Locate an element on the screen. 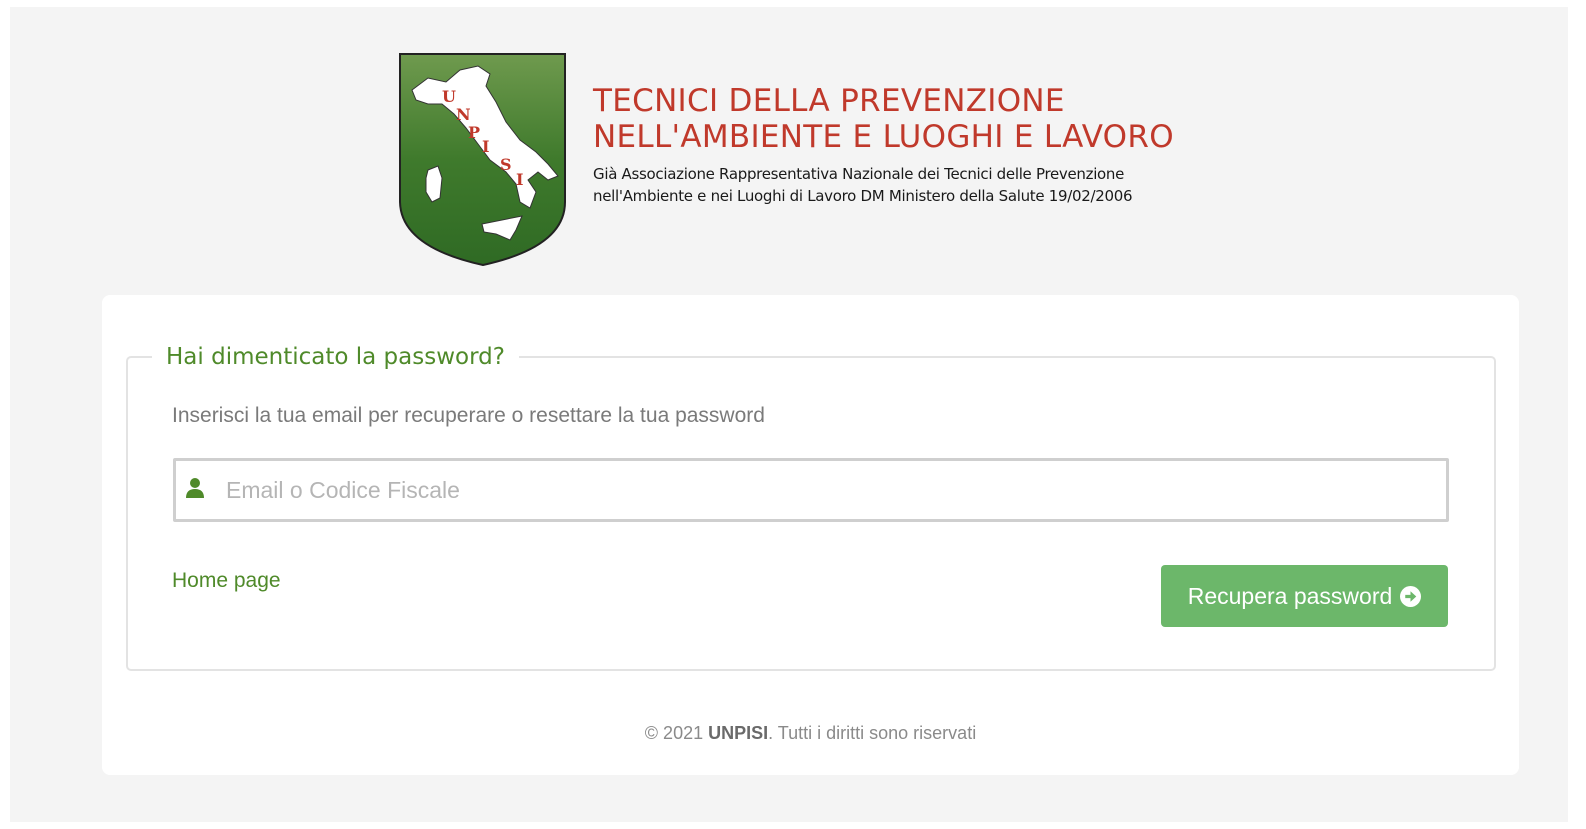 This screenshot has width=1586, height=829. italy-map-shield-icon: U N P I S I is located at coordinates (482, 160).